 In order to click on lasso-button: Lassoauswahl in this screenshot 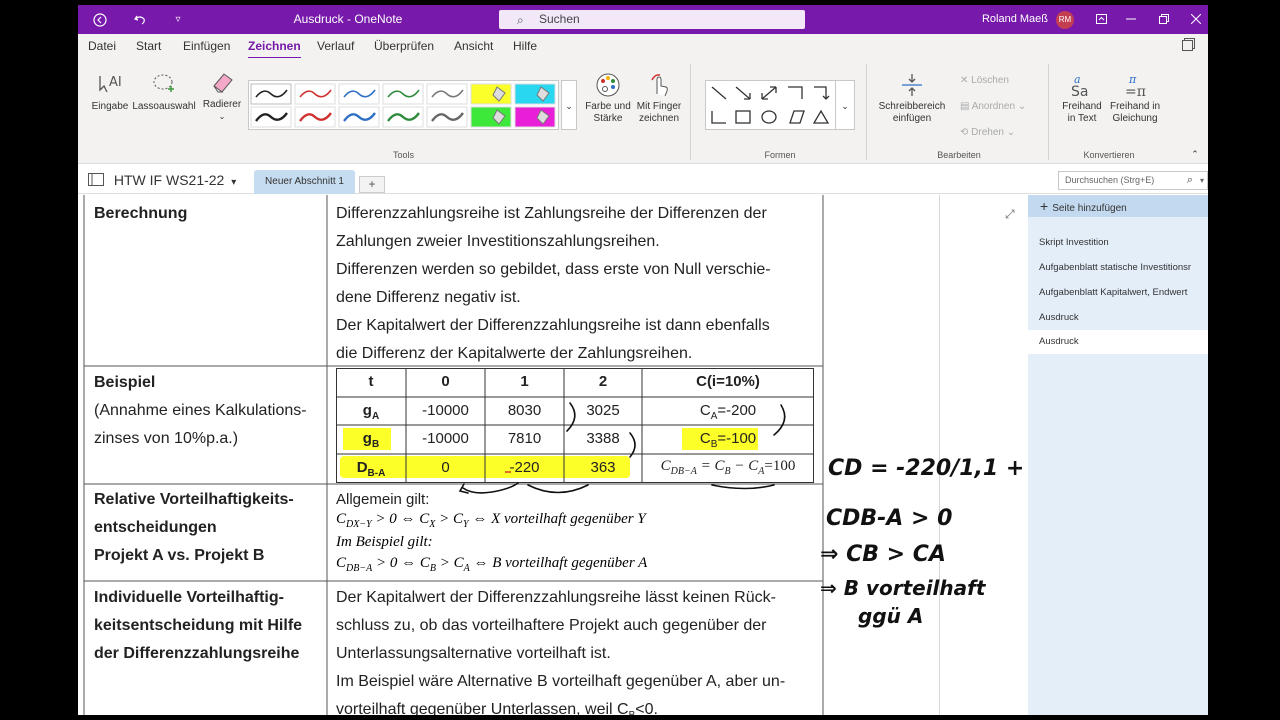, I will do `click(164, 92)`.